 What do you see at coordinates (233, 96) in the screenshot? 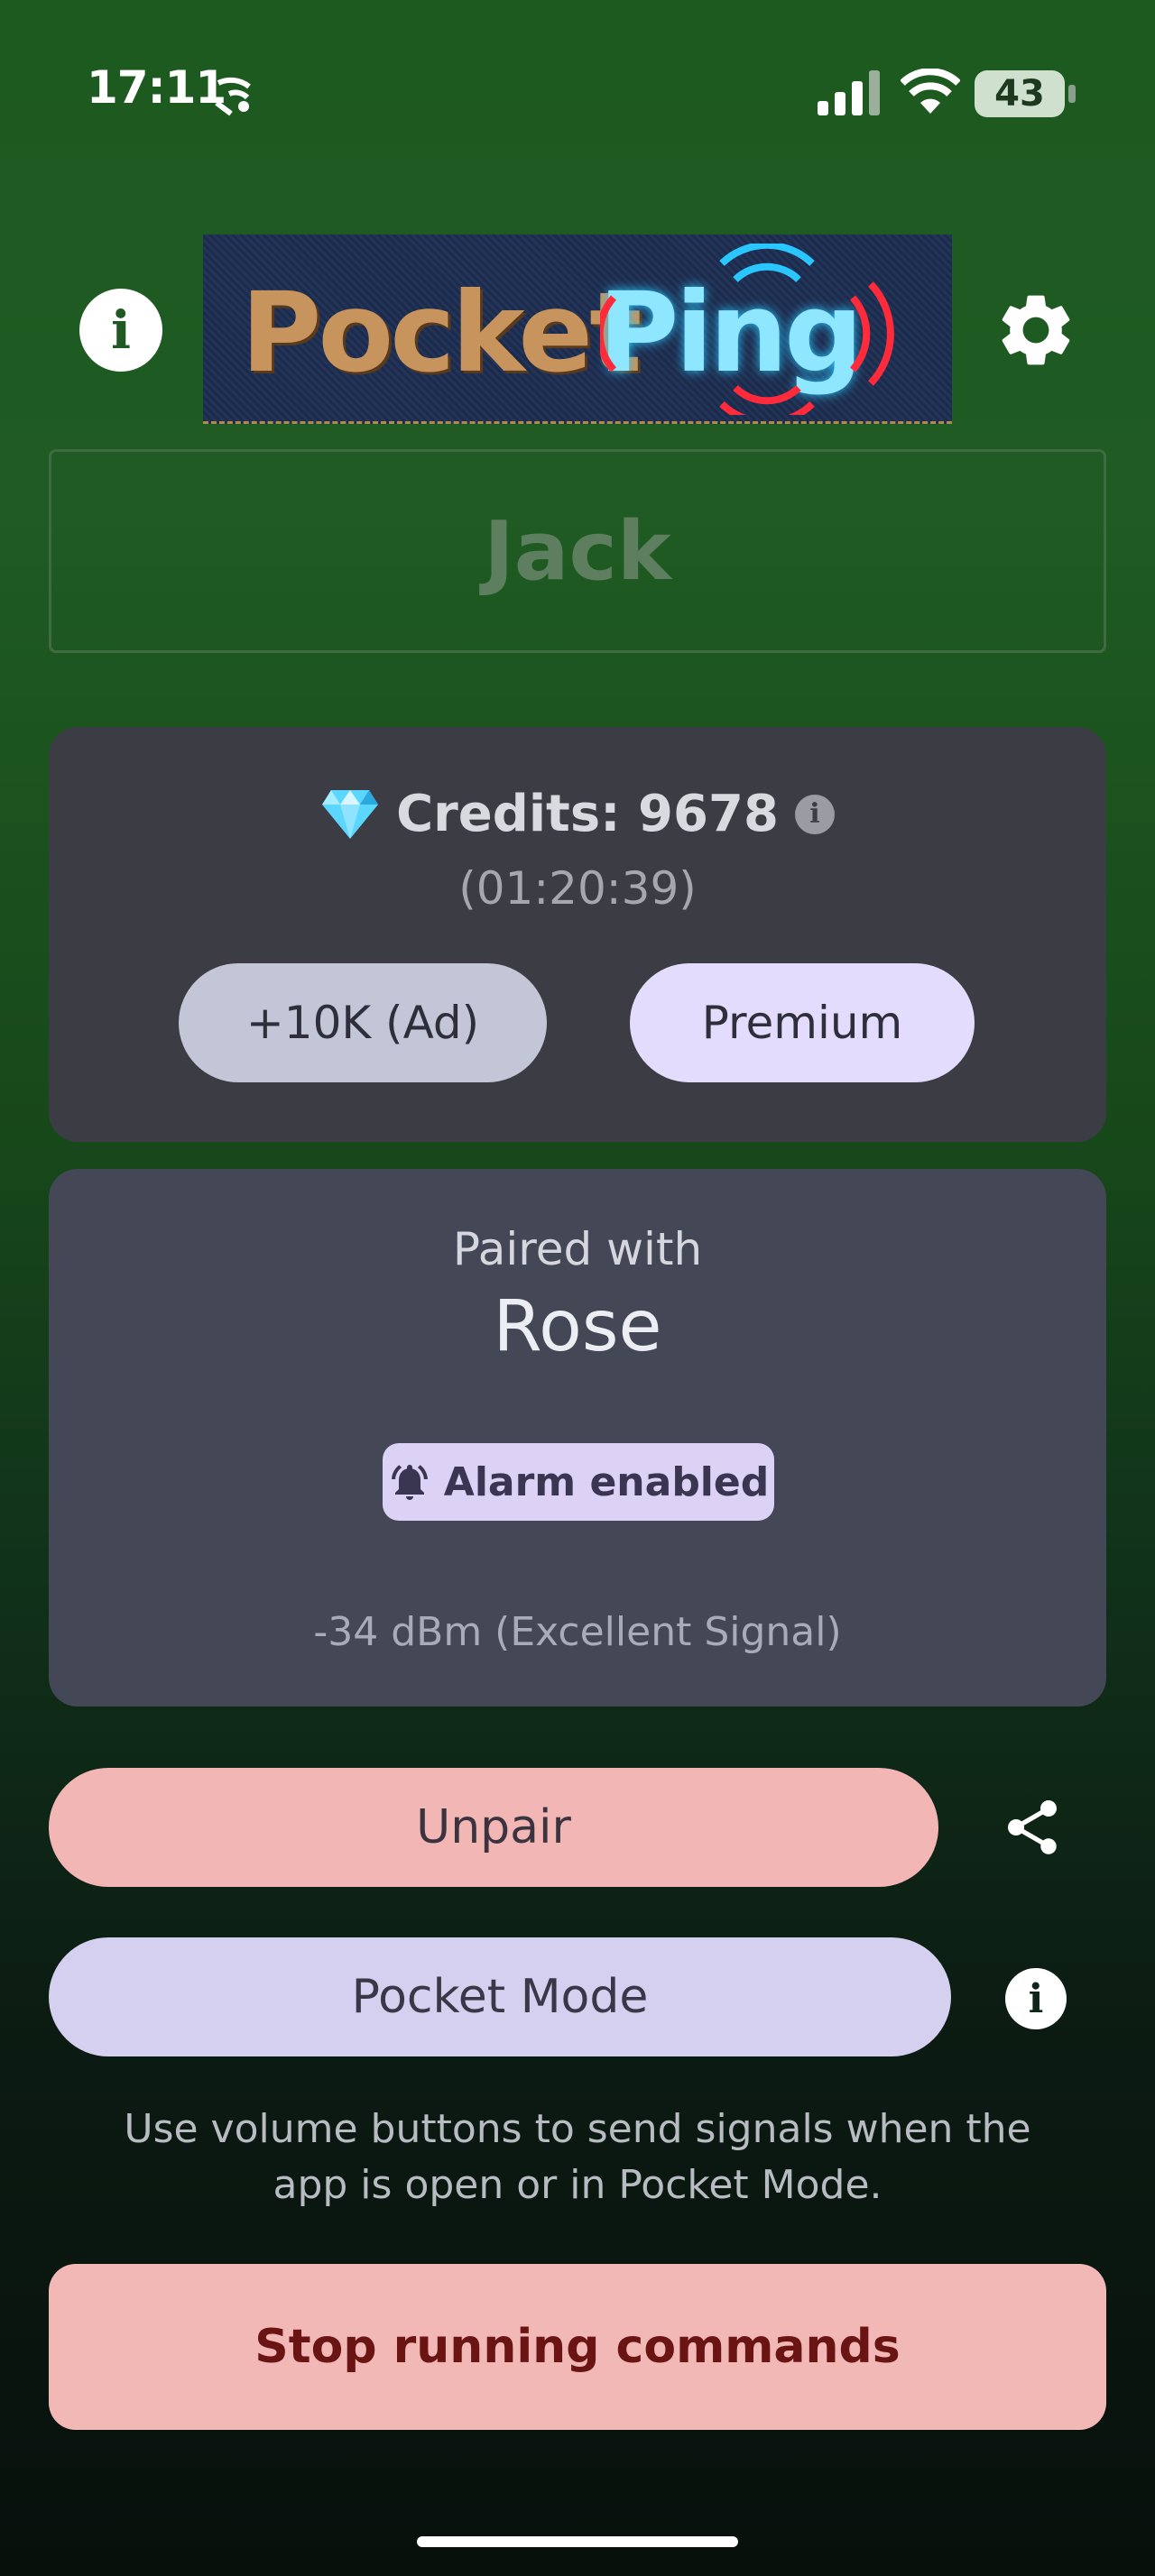
I see `hotspot-icon` at bounding box center [233, 96].